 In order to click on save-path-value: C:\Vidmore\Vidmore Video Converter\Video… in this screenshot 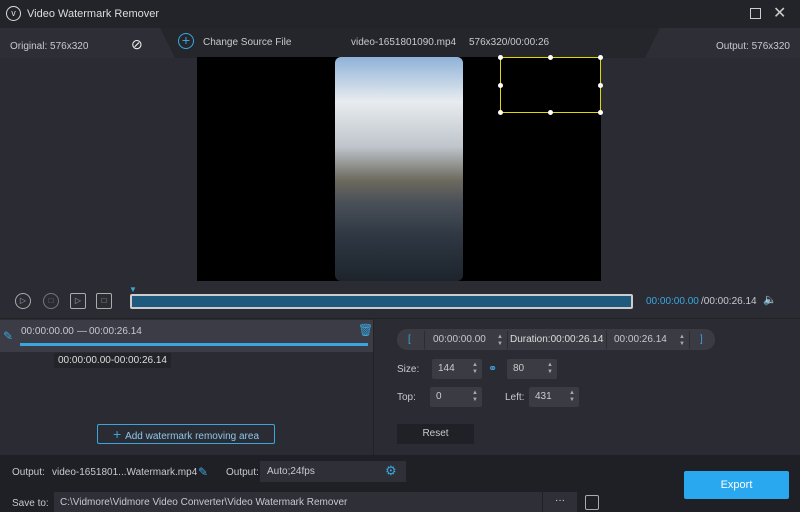, I will do `click(204, 502)`.